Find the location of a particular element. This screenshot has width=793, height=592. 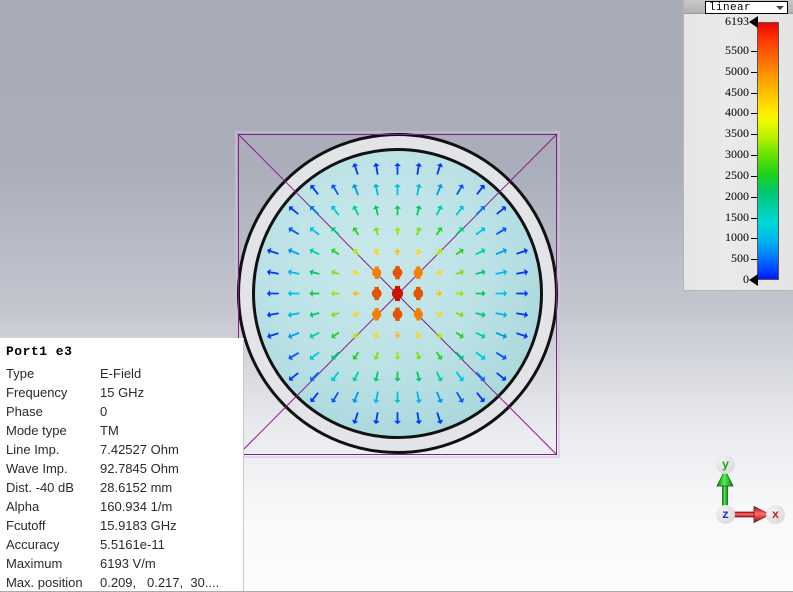

info-row: Frequency 15 GHz is located at coordinates (124, 392).